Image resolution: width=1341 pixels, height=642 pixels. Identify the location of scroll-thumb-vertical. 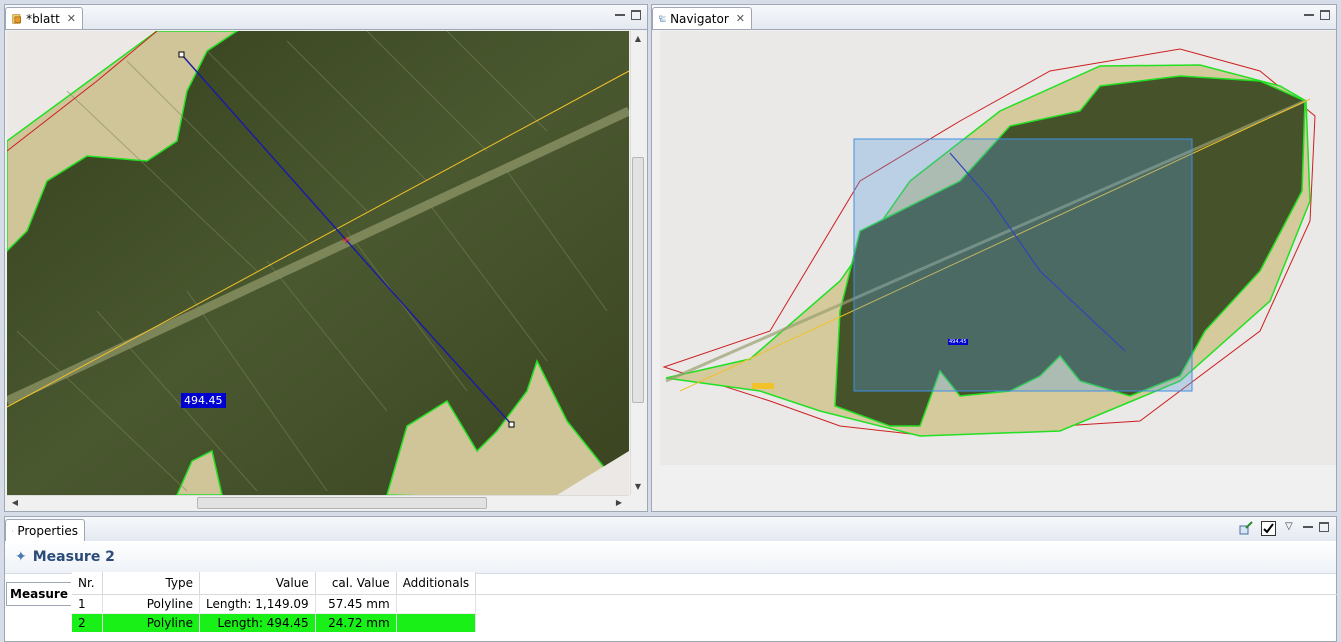
(638, 280).